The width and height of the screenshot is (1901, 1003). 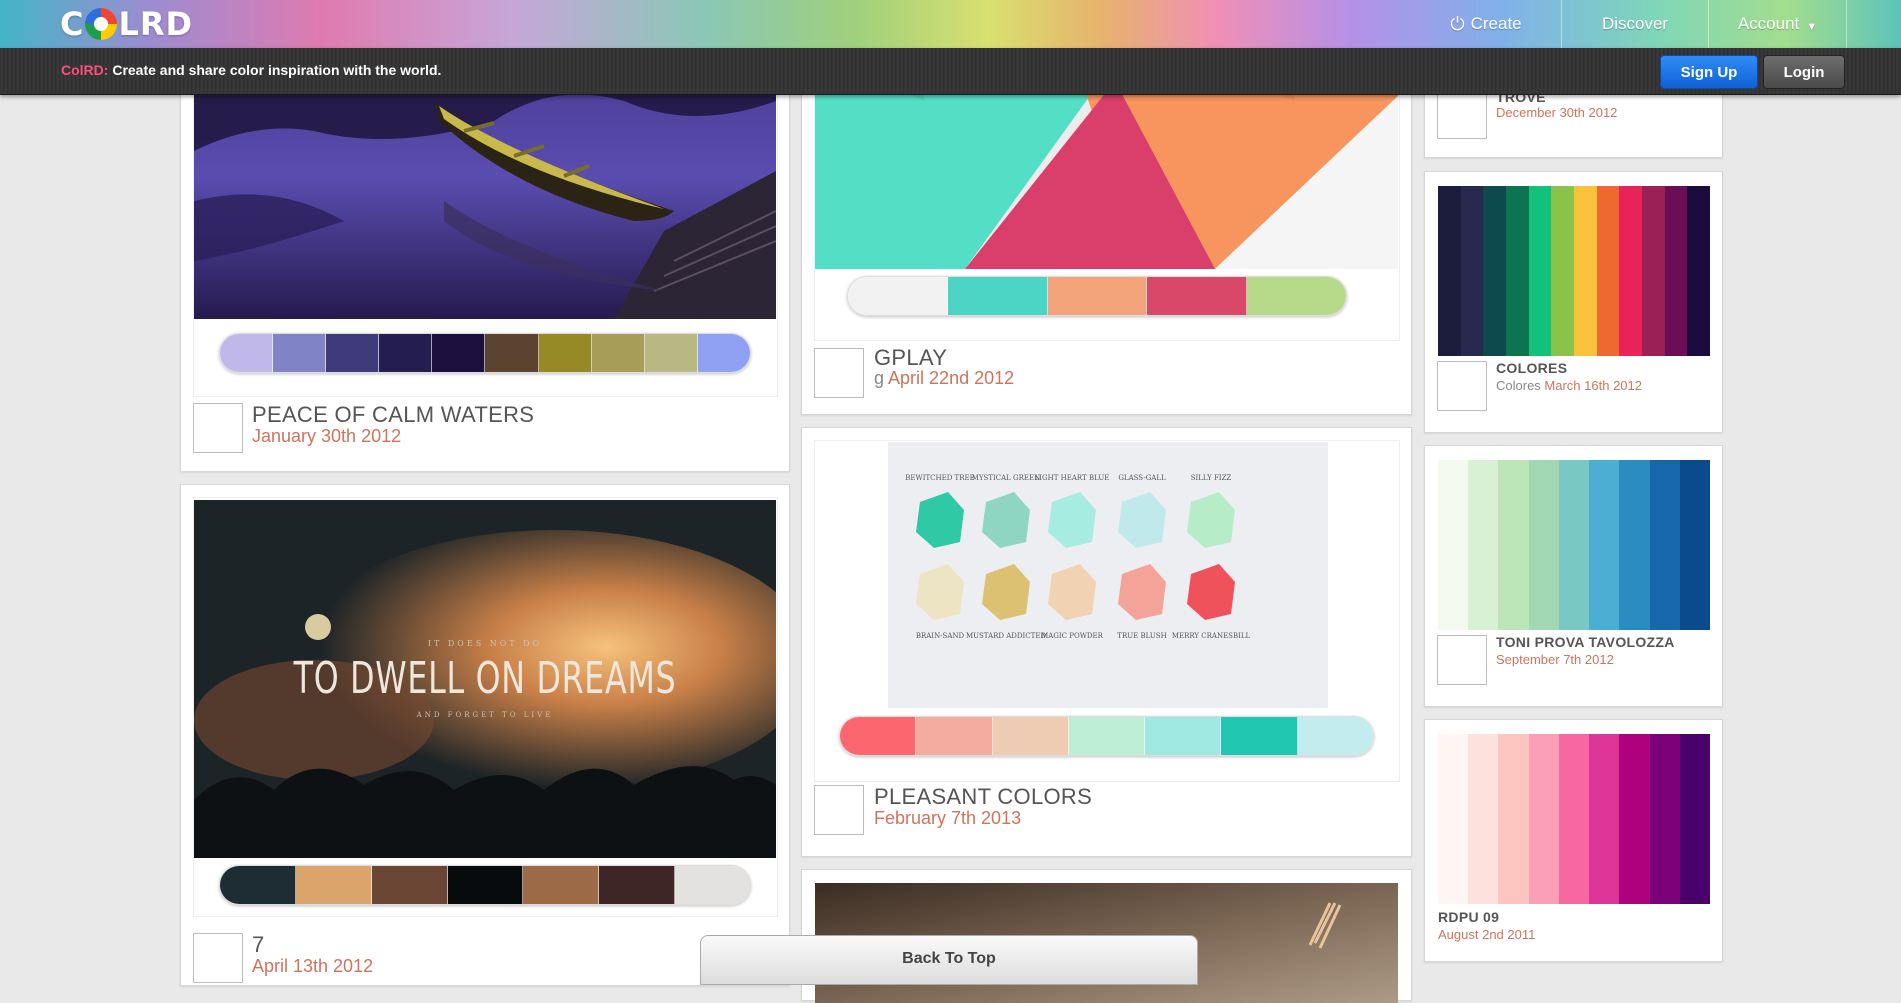 What do you see at coordinates (950, 24) in the screenshot?
I see `top-navigation-bar: C LRD ⏻ Create Discover Account ▼` at bounding box center [950, 24].